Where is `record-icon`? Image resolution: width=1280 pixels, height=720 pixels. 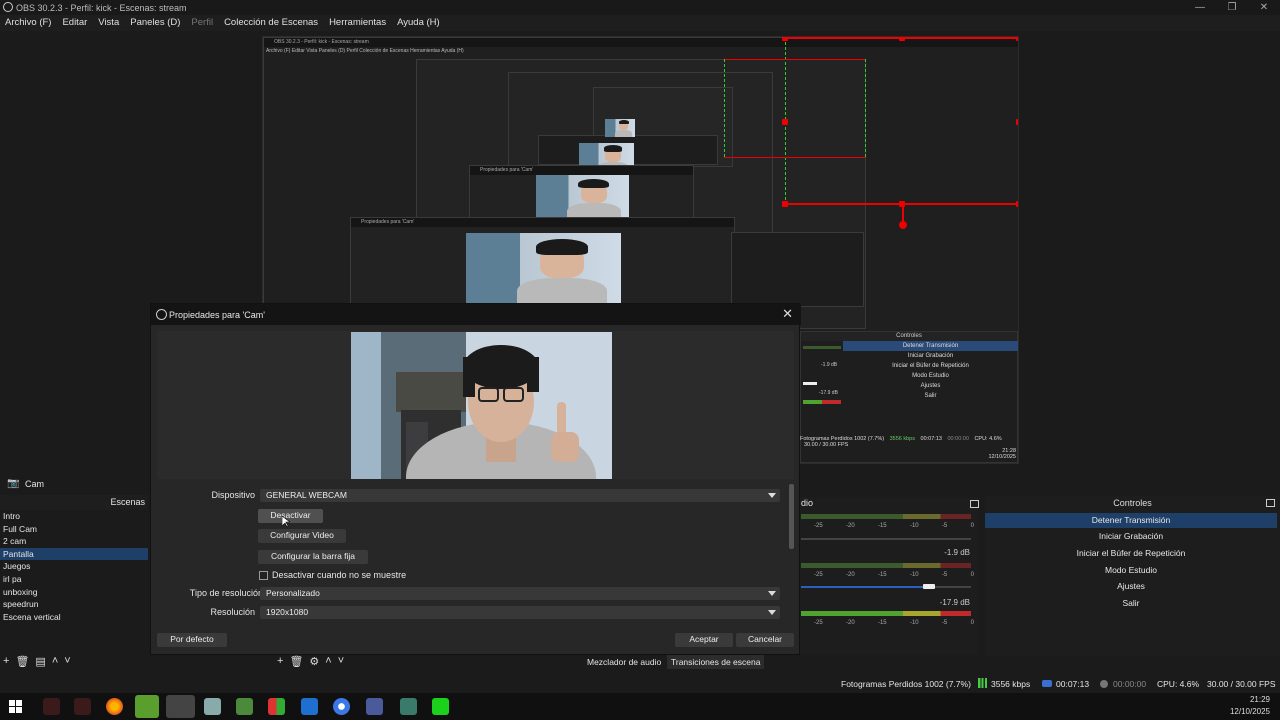 record-icon is located at coordinates (1104, 684).